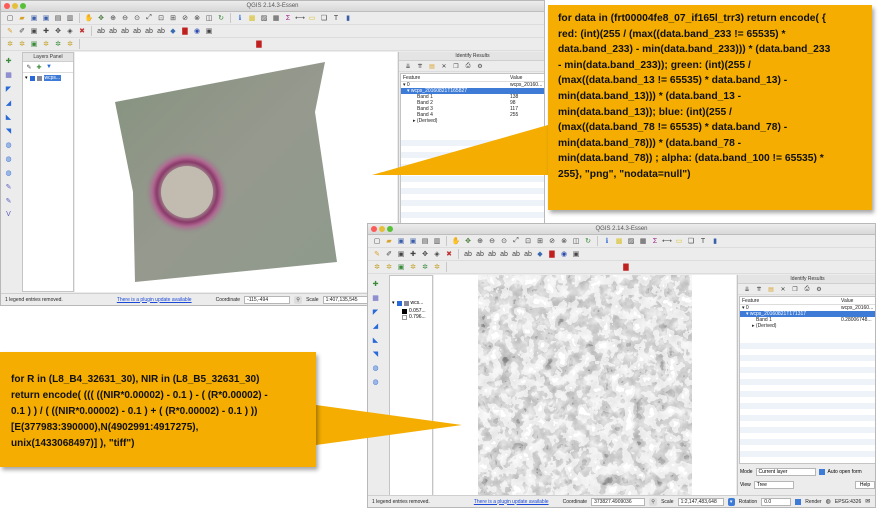  What do you see at coordinates (336, 18) in the screenshot?
I see `text-annotation-icon: T` at bounding box center [336, 18].